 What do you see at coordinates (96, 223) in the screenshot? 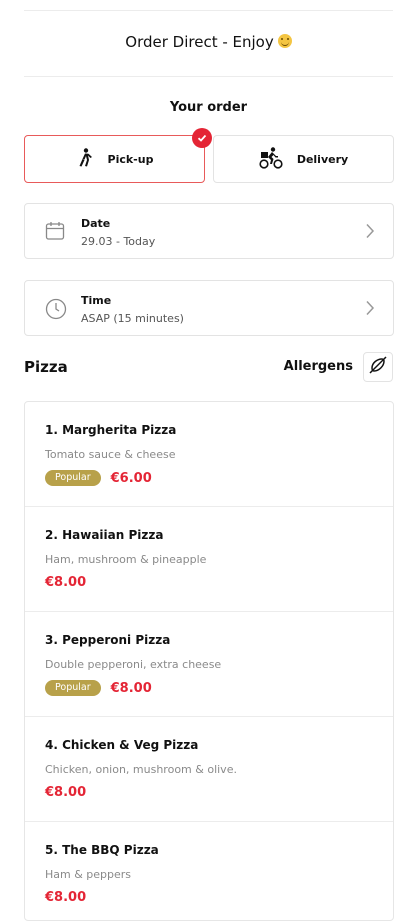
I see `date-label: Date` at bounding box center [96, 223].